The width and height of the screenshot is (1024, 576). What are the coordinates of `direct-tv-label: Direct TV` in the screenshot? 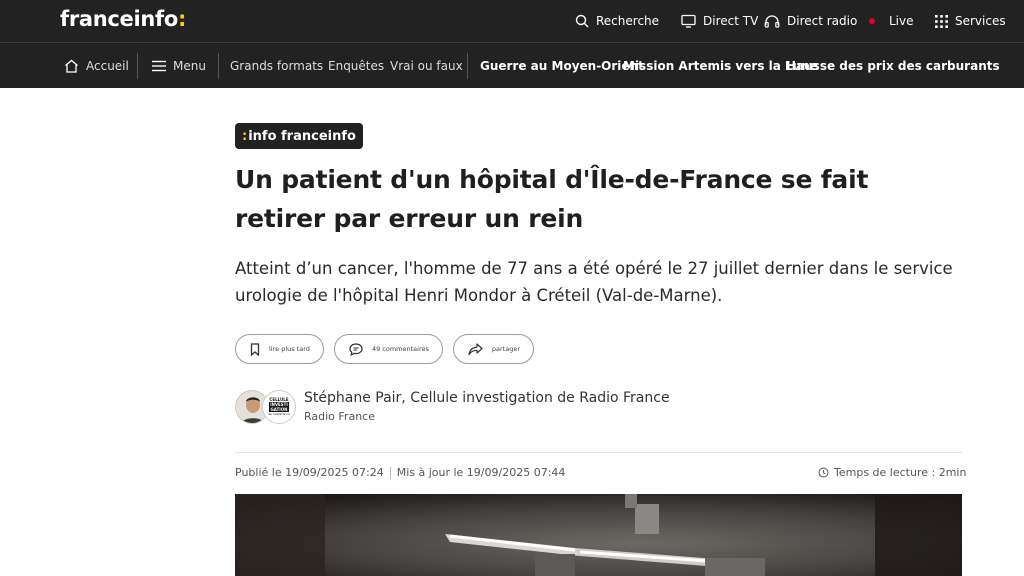 It's located at (731, 21).